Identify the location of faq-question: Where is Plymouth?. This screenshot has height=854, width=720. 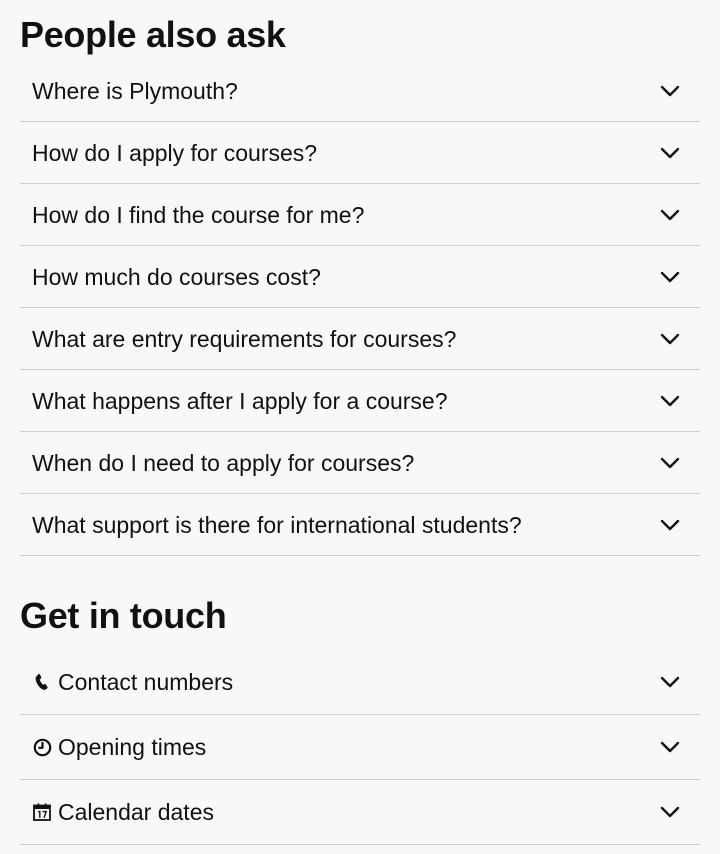
(135, 90).